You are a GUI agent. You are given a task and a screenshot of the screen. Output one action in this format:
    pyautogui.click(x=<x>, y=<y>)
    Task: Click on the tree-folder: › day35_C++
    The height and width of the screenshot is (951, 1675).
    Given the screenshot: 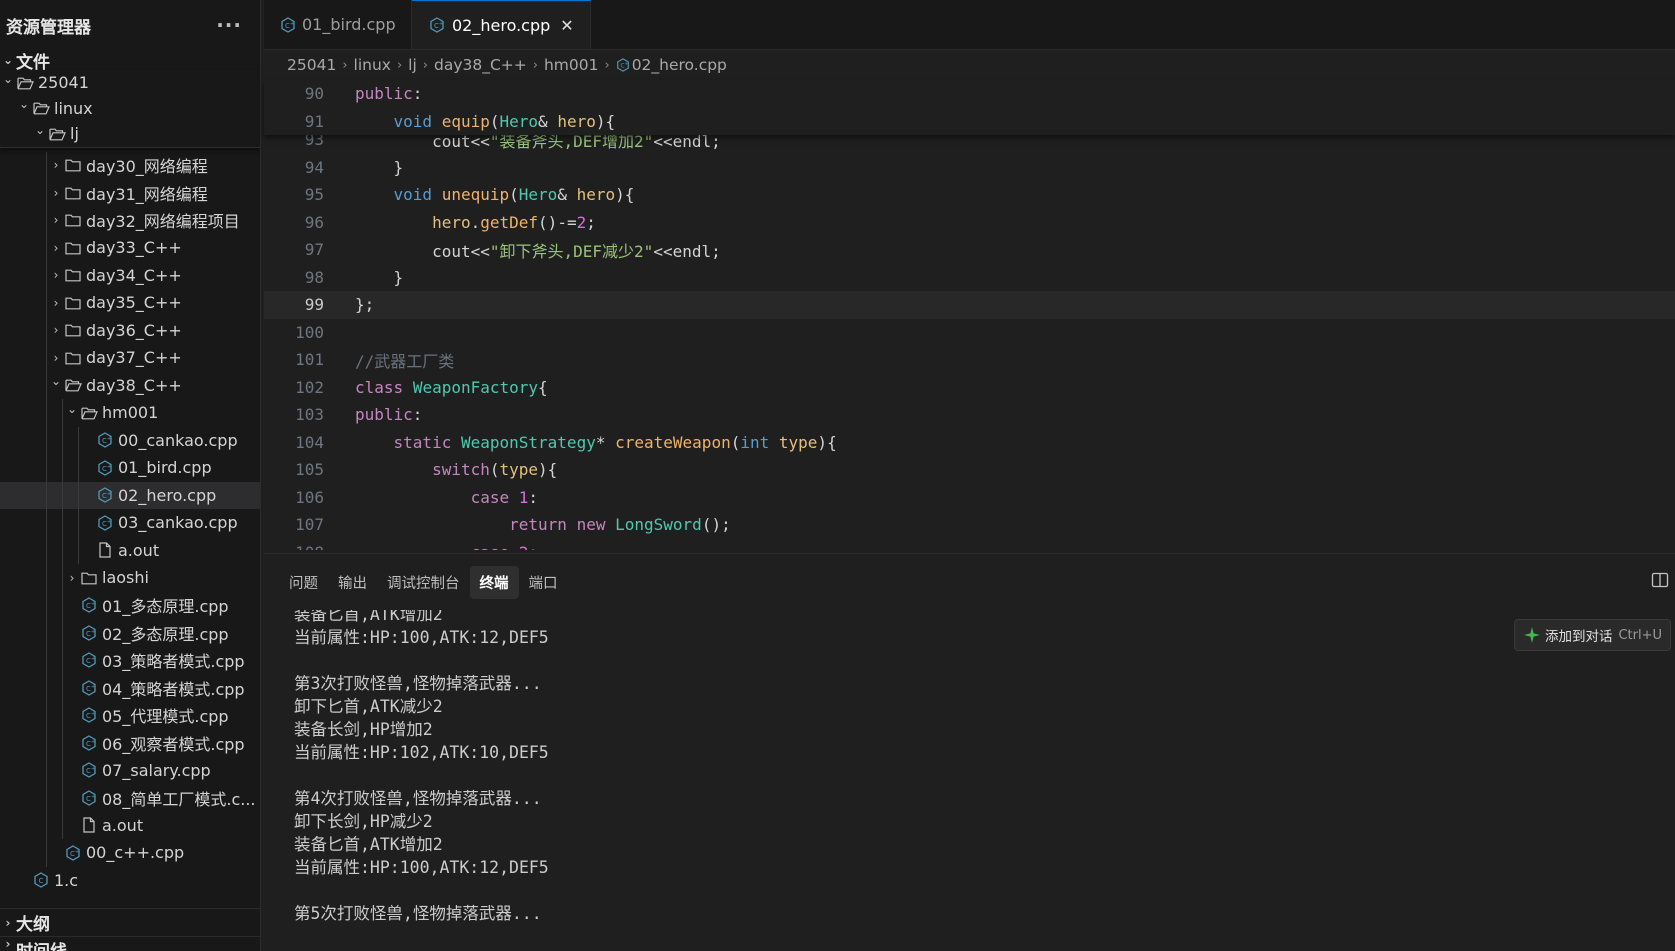 What is the action you would take?
    pyautogui.click(x=130, y=303)
    